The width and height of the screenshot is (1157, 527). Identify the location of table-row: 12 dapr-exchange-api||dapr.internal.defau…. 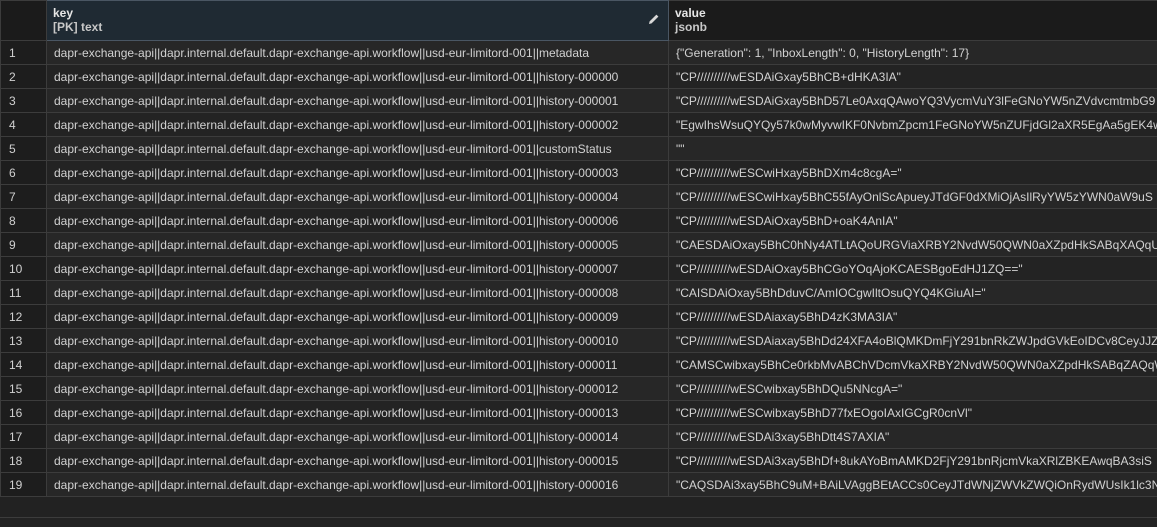
(578, 316).